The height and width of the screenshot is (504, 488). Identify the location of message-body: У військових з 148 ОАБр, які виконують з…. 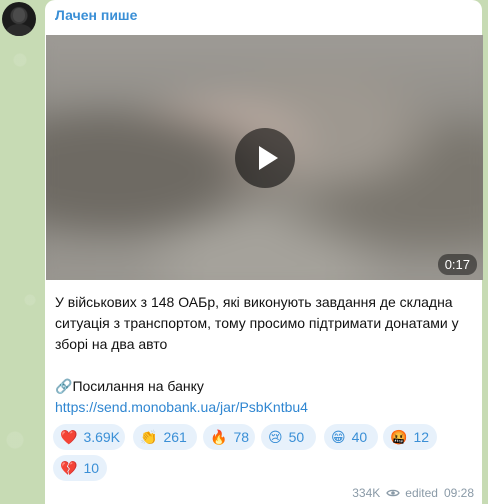
(257, 323).